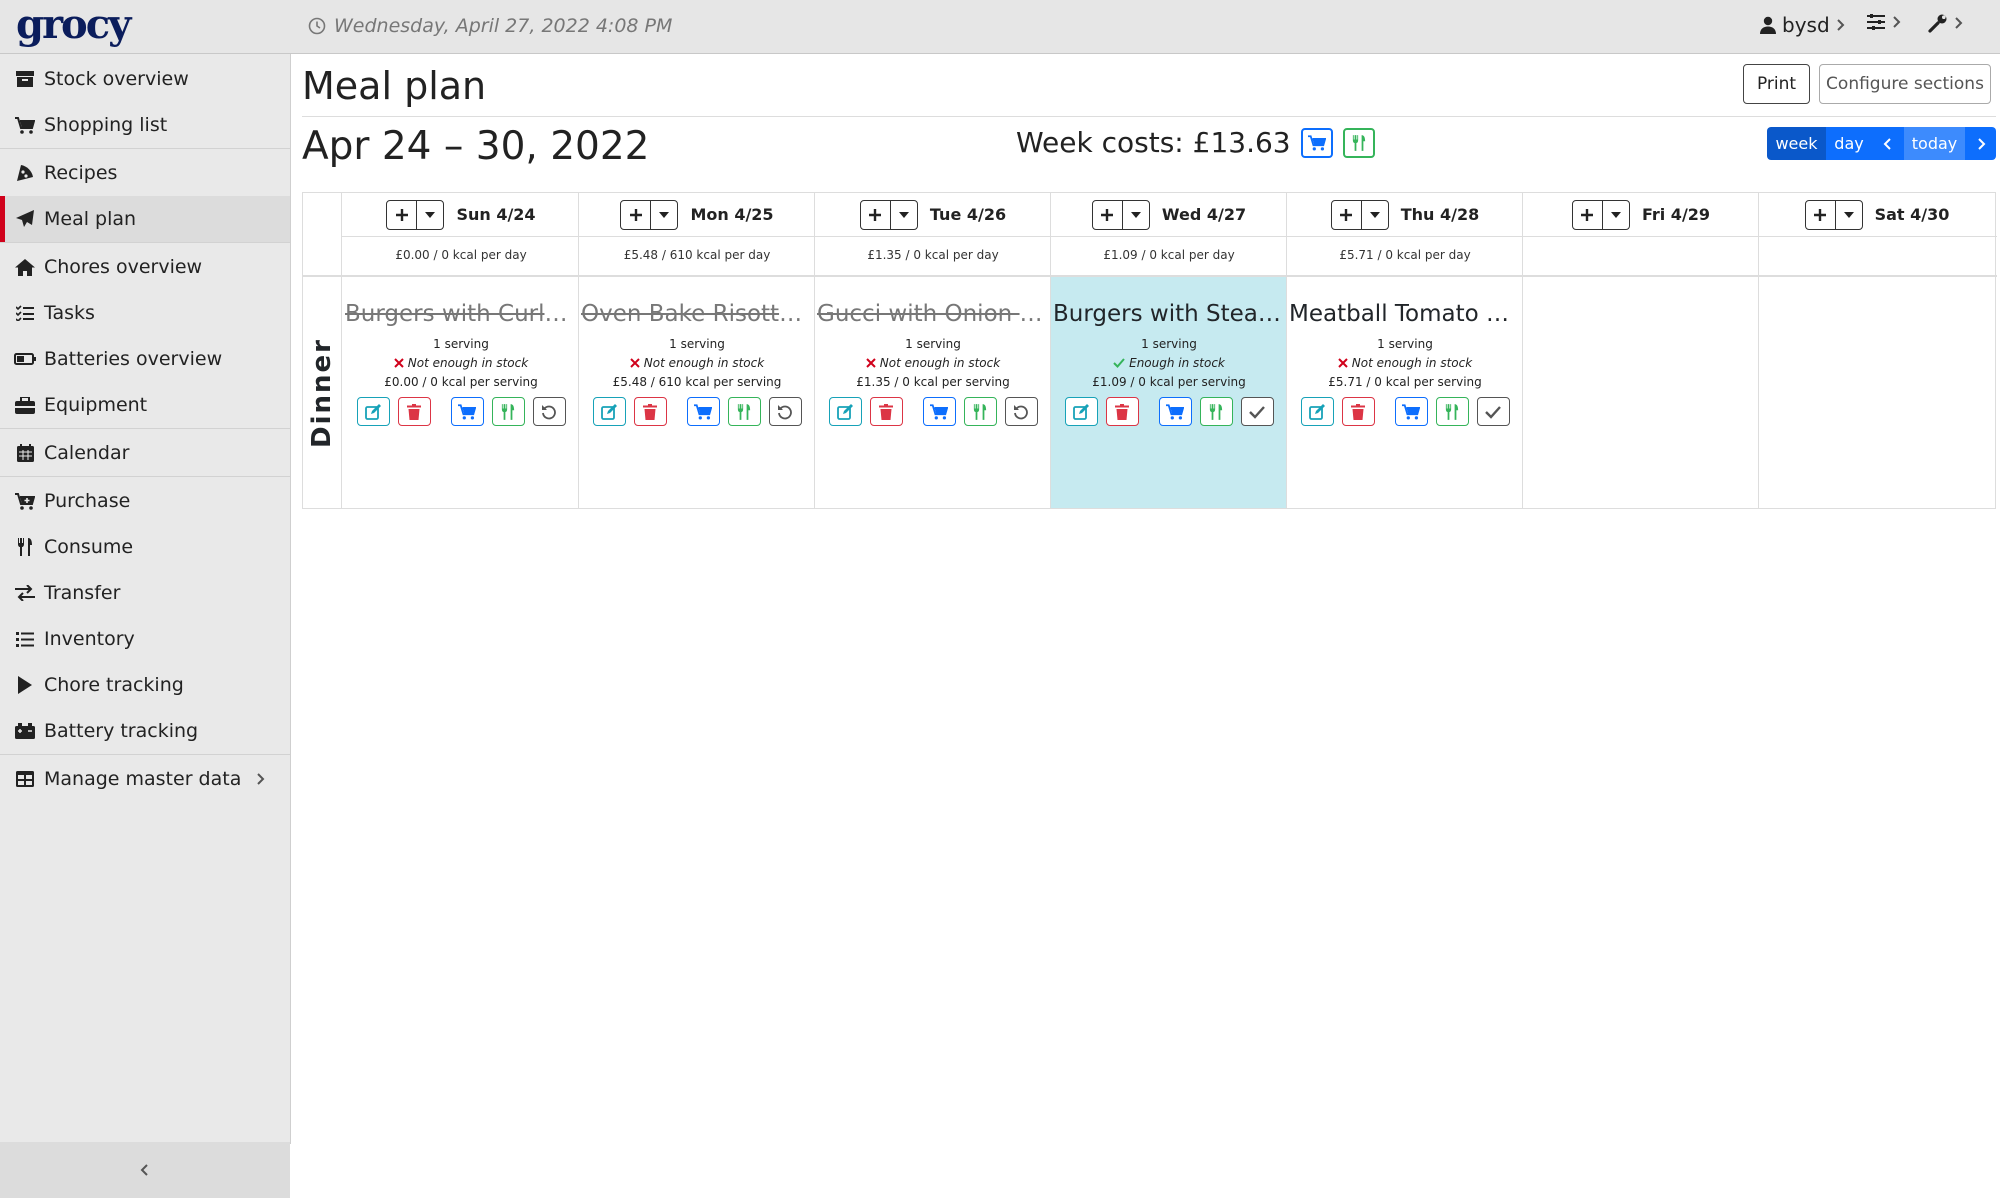  Describe the element at coordinates (145, 779) in the screenshot. I see `sidebar-item-manage-master-data: Manage master data` at that location.